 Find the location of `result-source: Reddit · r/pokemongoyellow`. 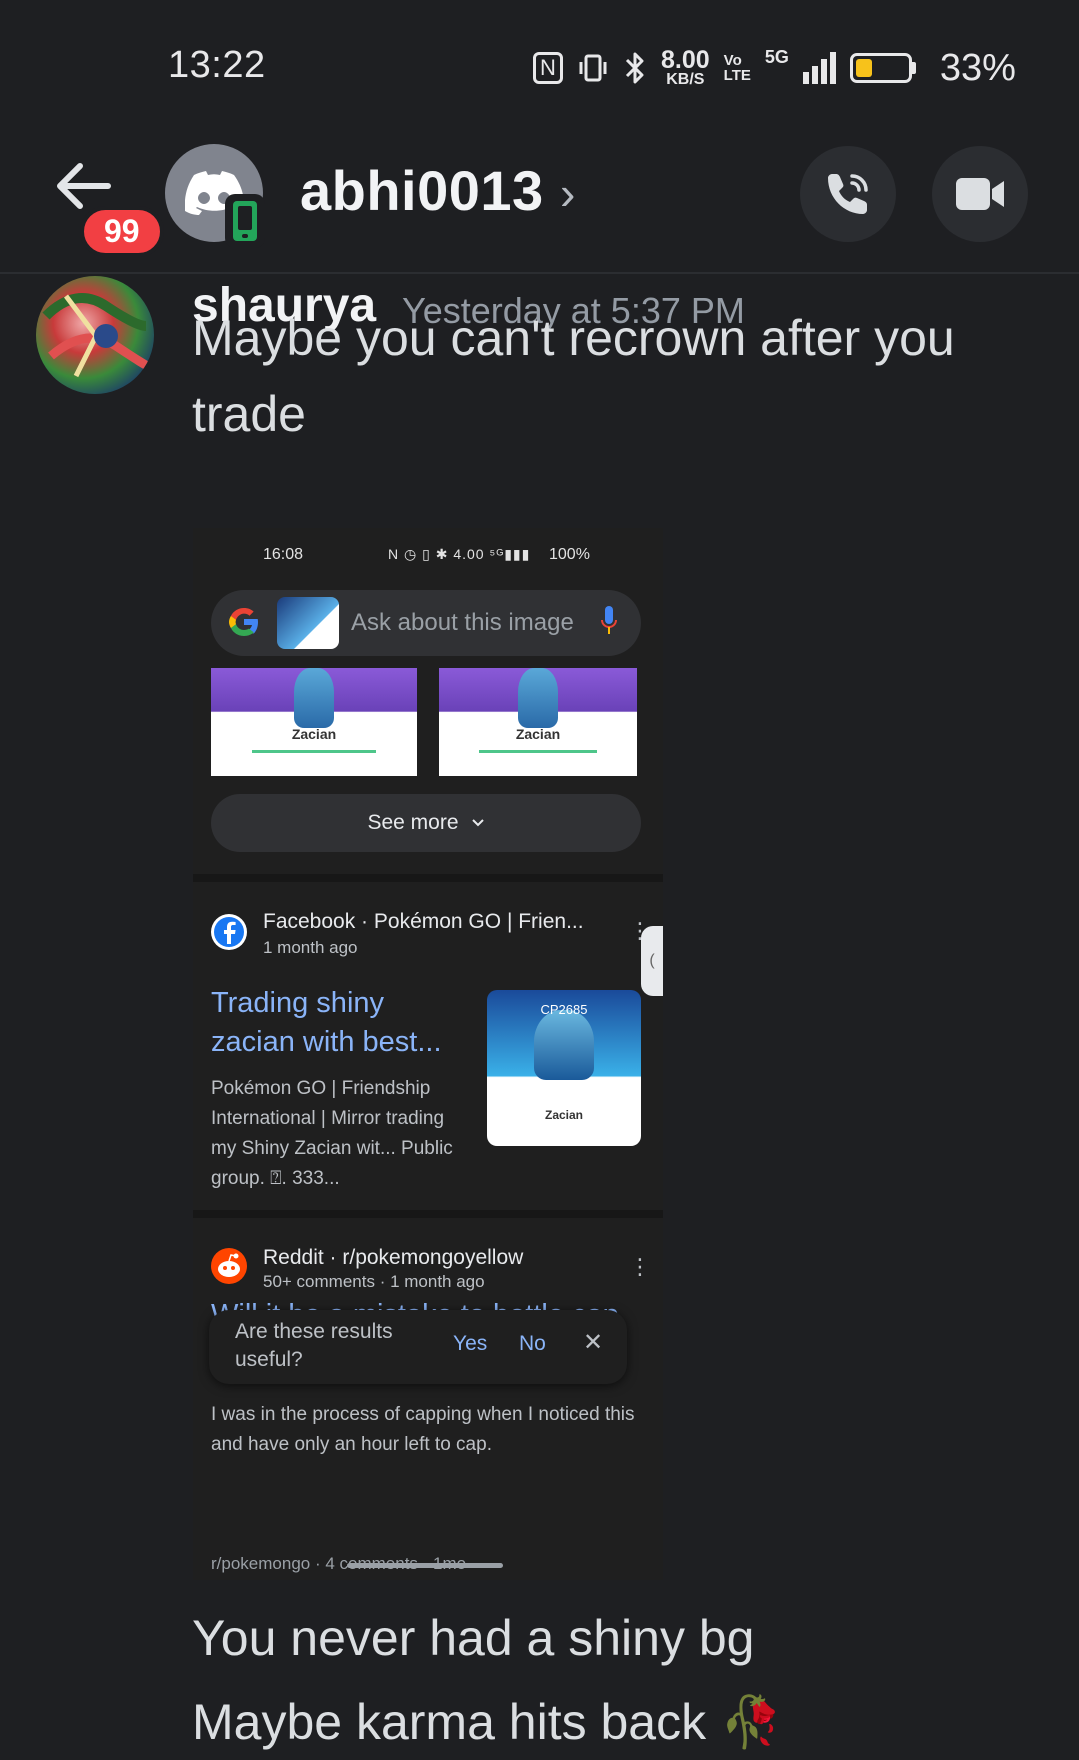

result-source: Reddit · r/pokemongoyellow is located at coordinates (393, 1257).